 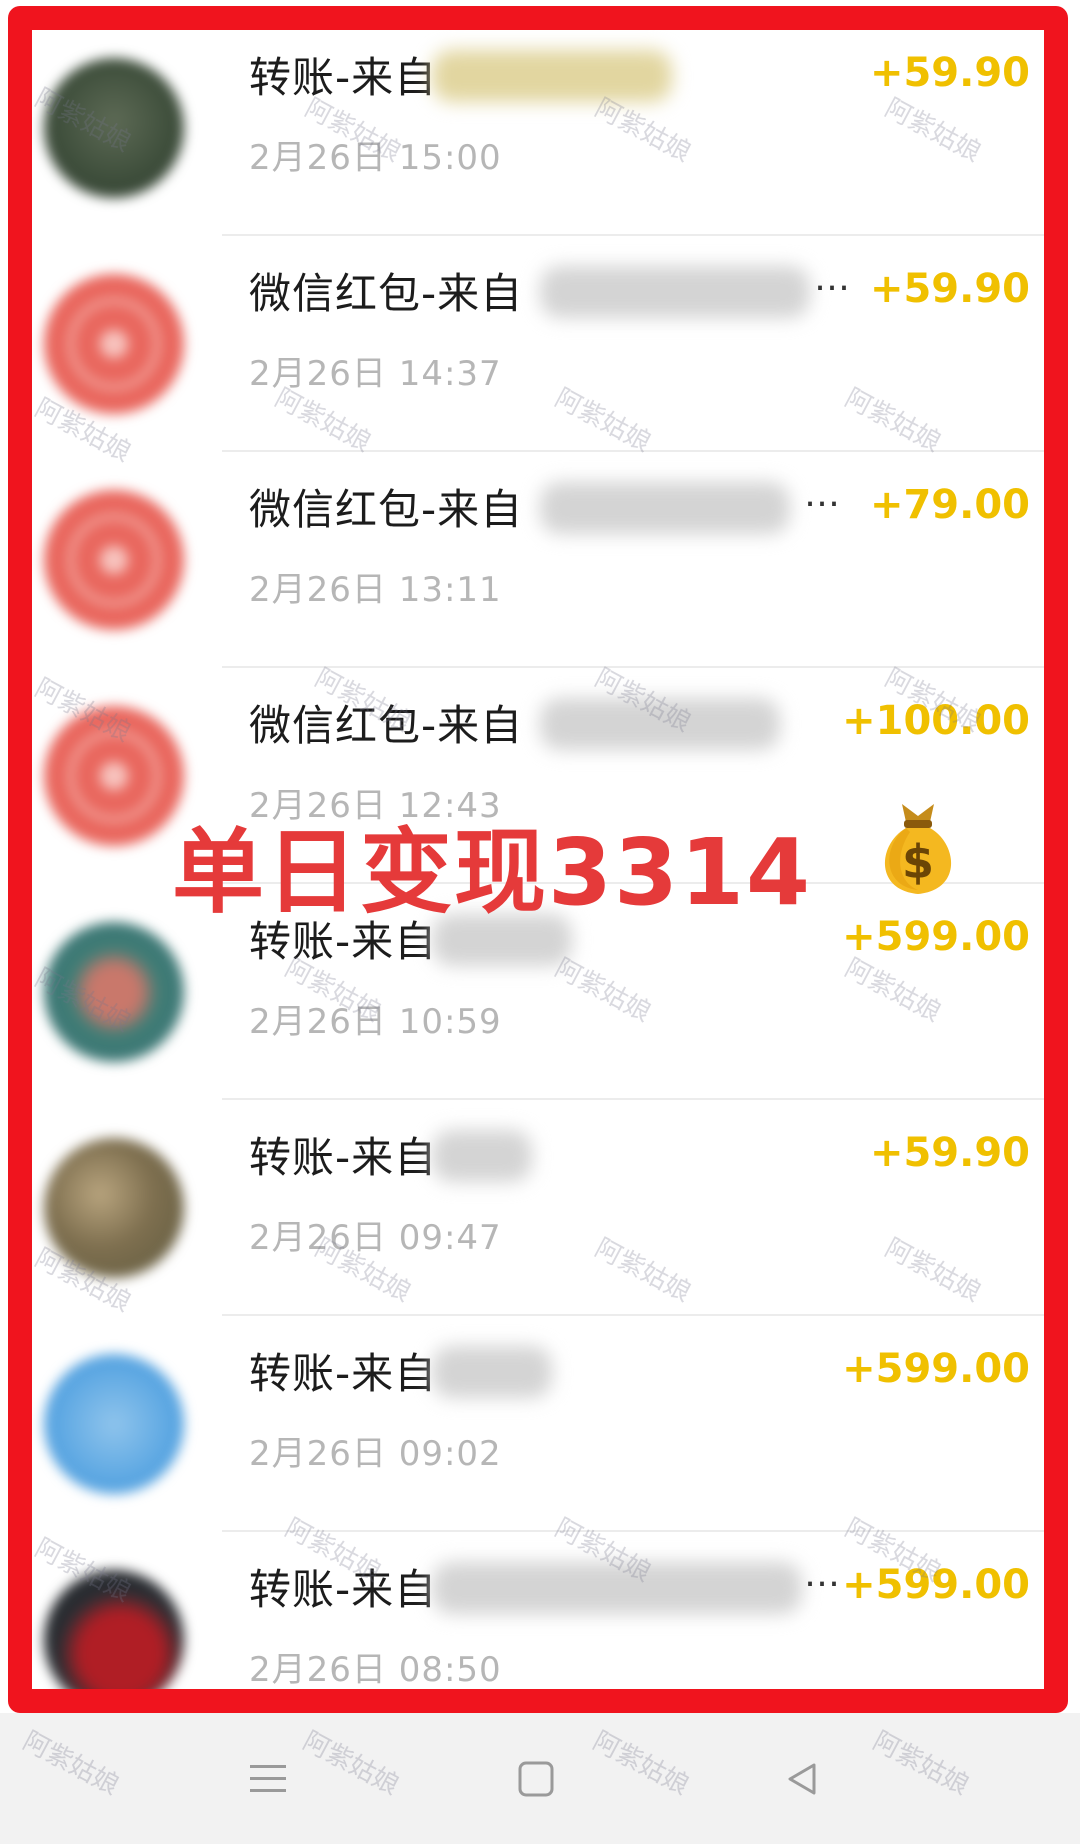 I want to click on money-bag-icon: $, so click(x=918, y=849).